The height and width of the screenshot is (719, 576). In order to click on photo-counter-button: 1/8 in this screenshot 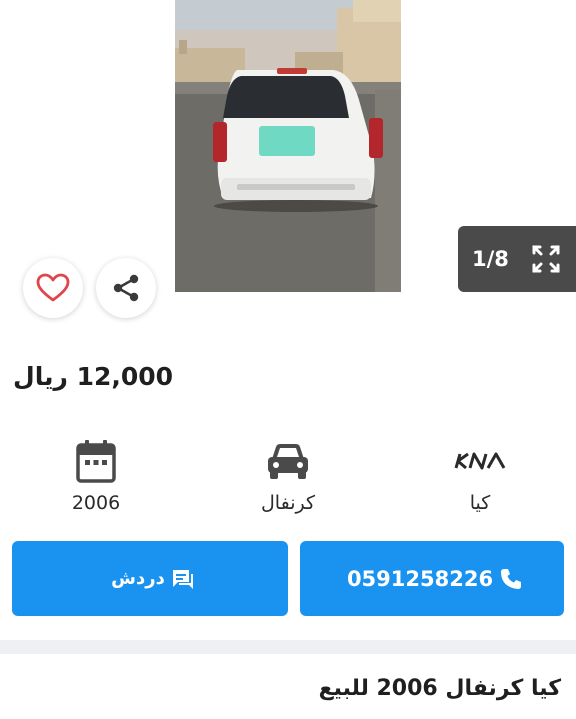, I will do `click(517, 259)`.